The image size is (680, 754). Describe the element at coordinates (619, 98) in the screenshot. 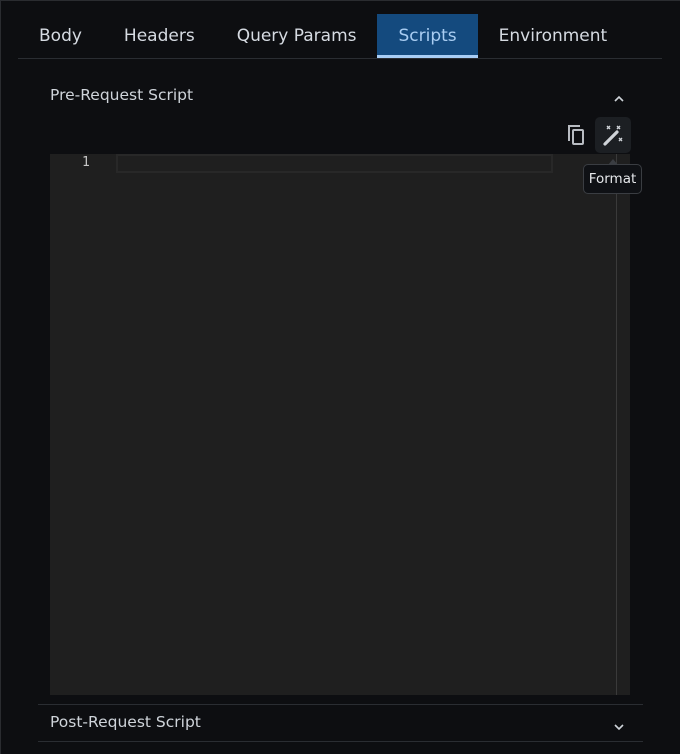

I see `chevron-up-icon` at that location.